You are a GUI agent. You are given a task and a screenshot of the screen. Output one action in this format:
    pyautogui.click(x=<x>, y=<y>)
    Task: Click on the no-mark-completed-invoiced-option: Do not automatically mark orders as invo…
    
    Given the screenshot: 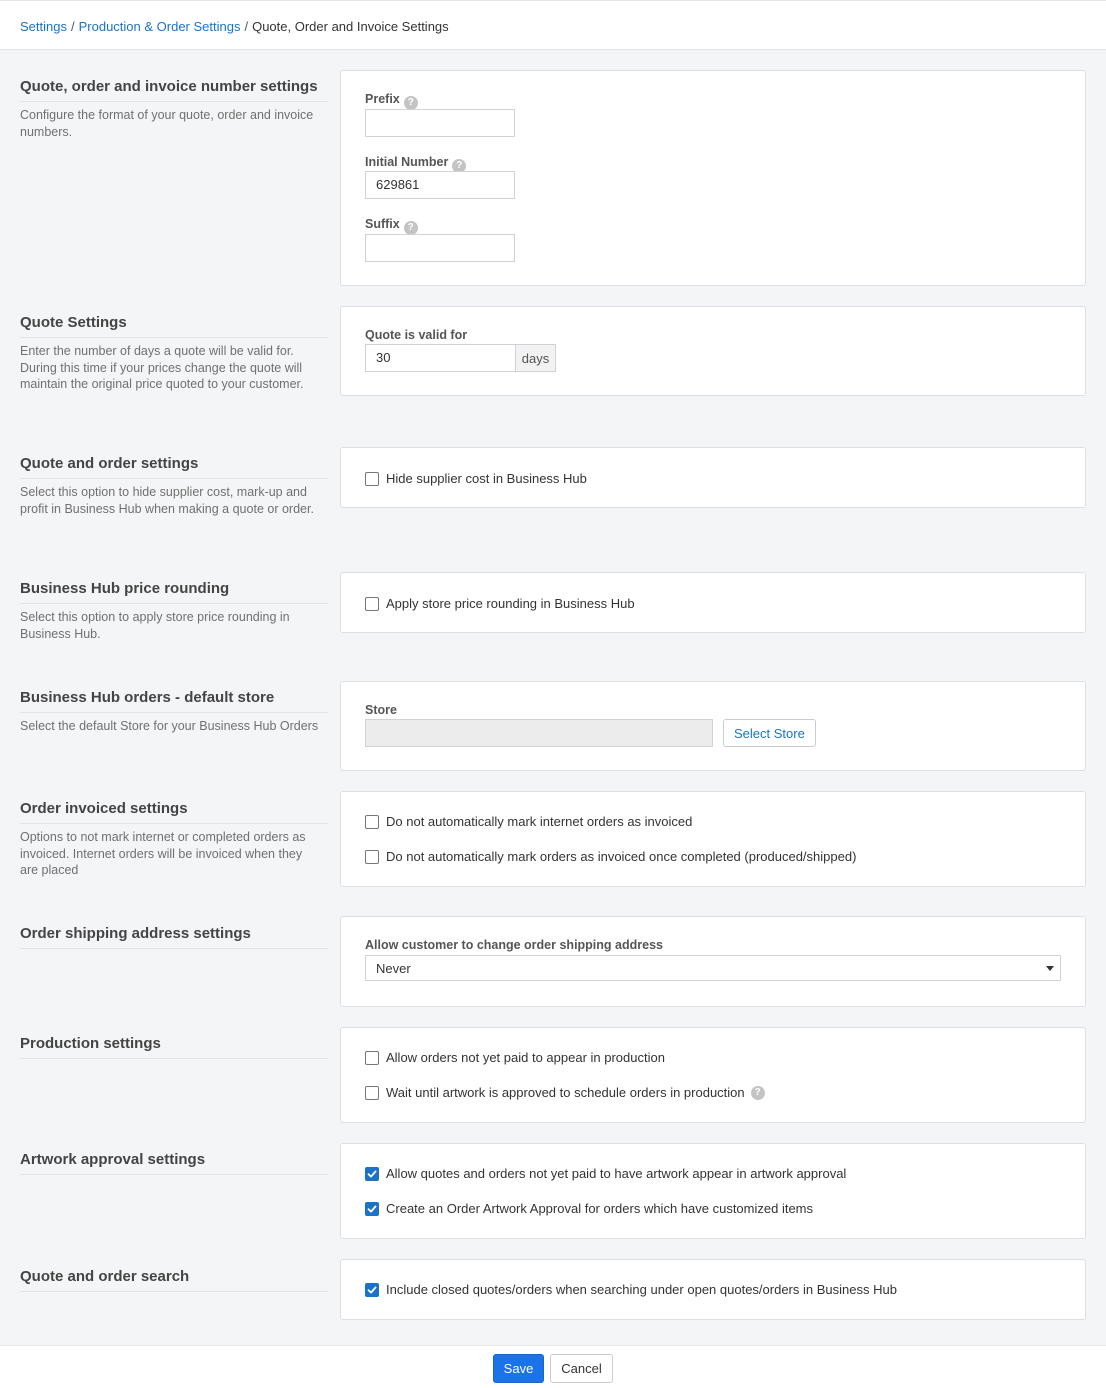 What is the action you would take?
    pyautogui.click(x=610, y=856)
    